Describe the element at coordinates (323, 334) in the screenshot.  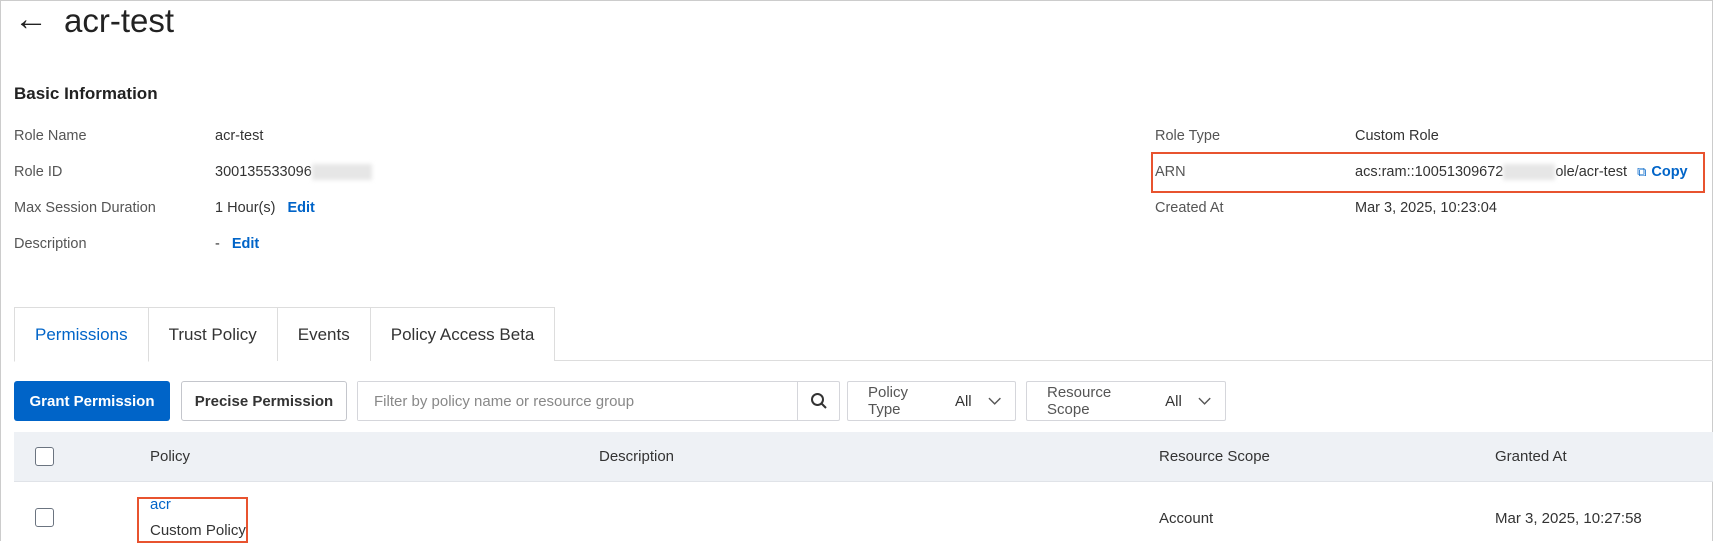
I see `tab-events: Events` at that location.